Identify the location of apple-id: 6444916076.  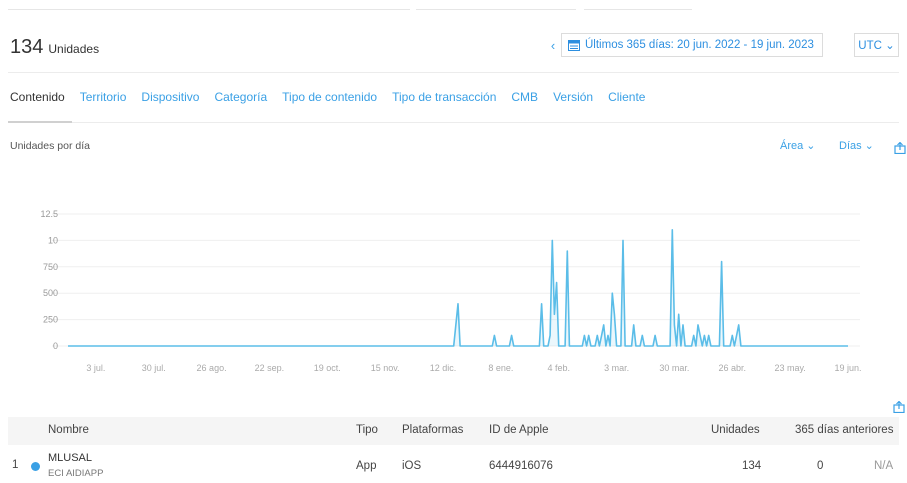
(521, 466).